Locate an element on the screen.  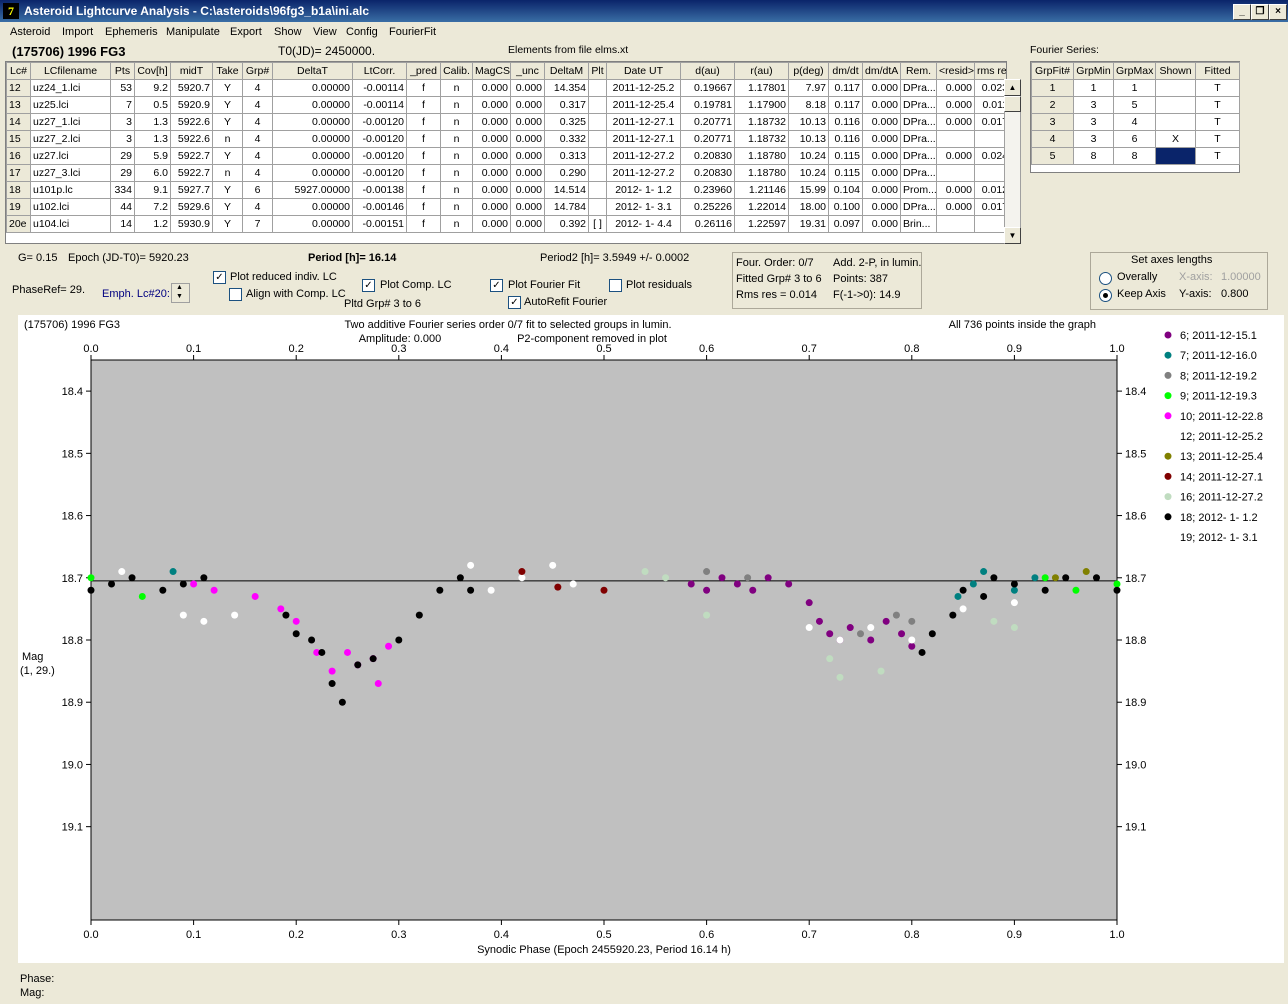
menu-asteroid: Asteroid is located at coordinates (30, 32).